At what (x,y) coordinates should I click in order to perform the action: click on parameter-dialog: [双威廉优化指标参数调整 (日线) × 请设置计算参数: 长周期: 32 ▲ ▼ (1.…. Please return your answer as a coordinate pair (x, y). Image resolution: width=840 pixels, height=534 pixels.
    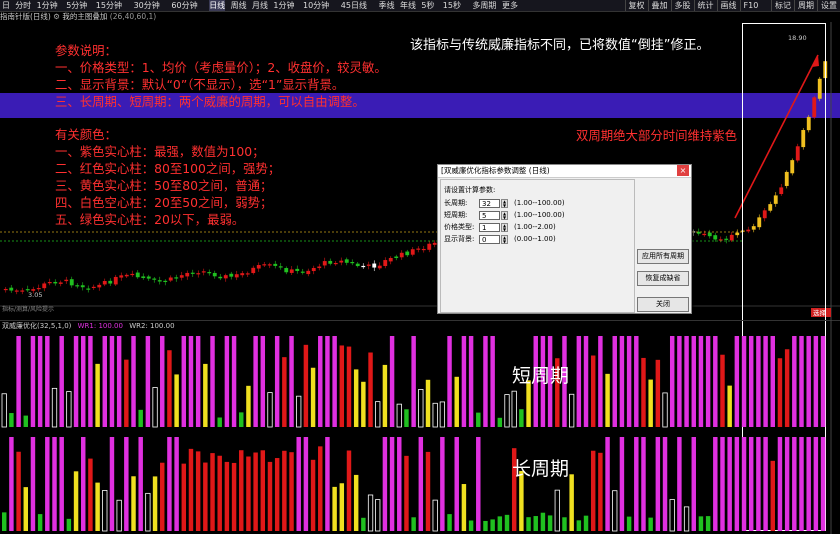
    Looking at the image, I should click on (564, 239).